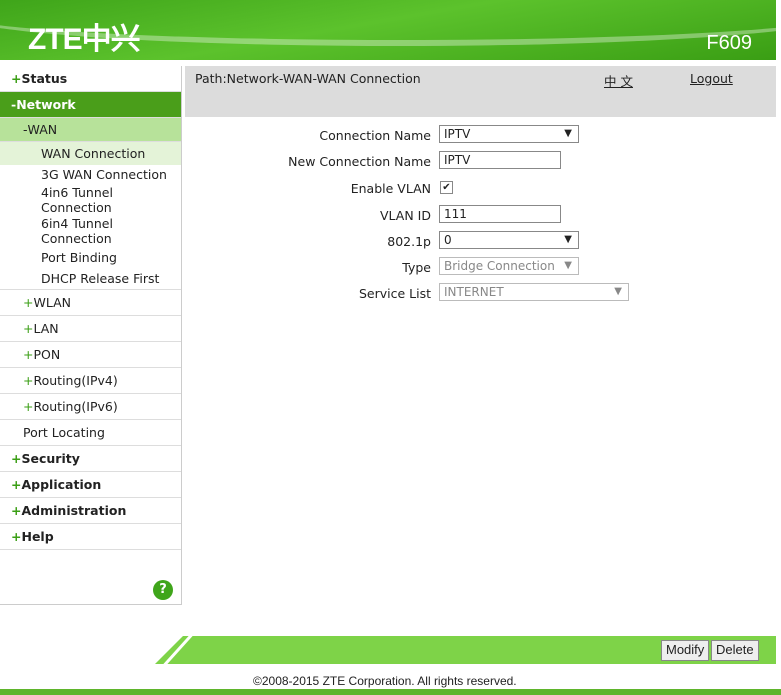 The image size is (781, 695). I want to click on sidebar-item-port-binding: Port Binding, so click(90, 257).